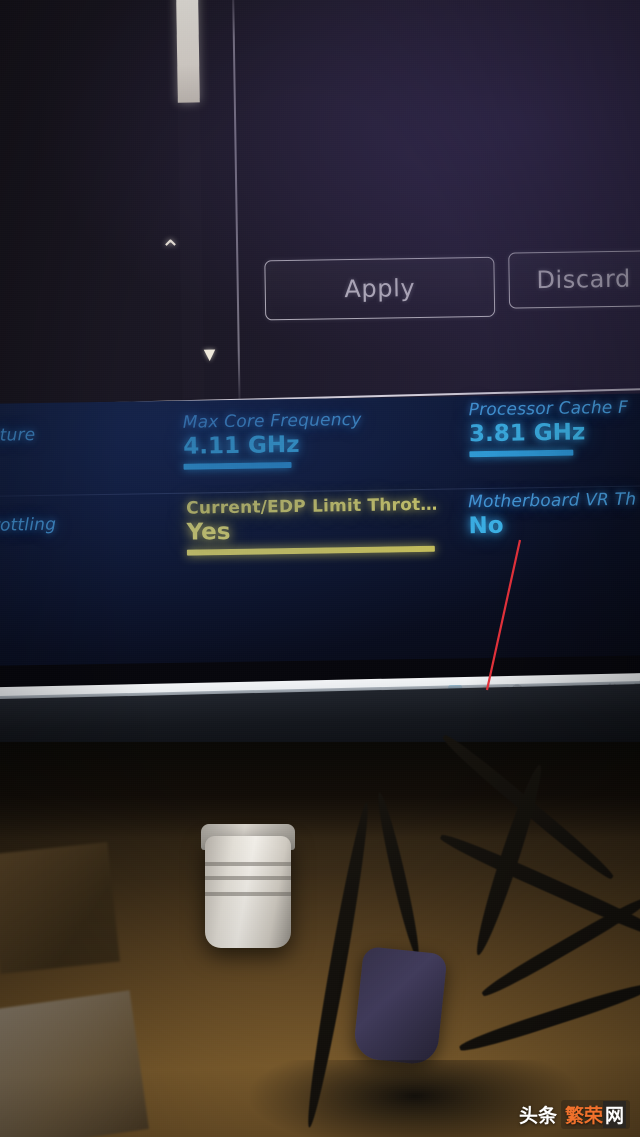 This screenshot has width=640, height=1137. What do you see at coordinates (272, 421) in the screenshot?
I see `metric-label: Max Core Frequency` at bounding box center [272, 421].